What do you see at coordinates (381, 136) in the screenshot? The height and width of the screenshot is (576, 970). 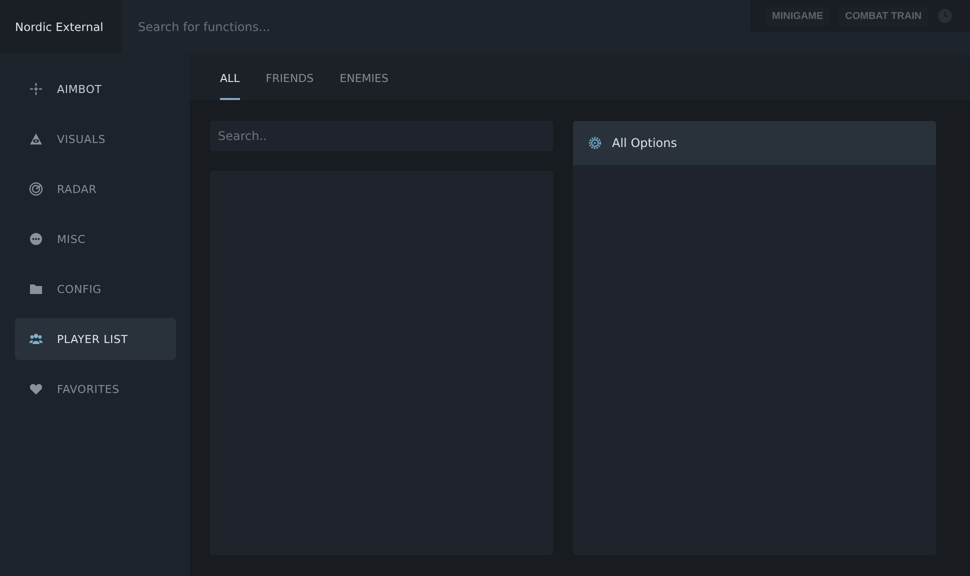 I see `search-field: Search..` at bounding box center [381, 136].